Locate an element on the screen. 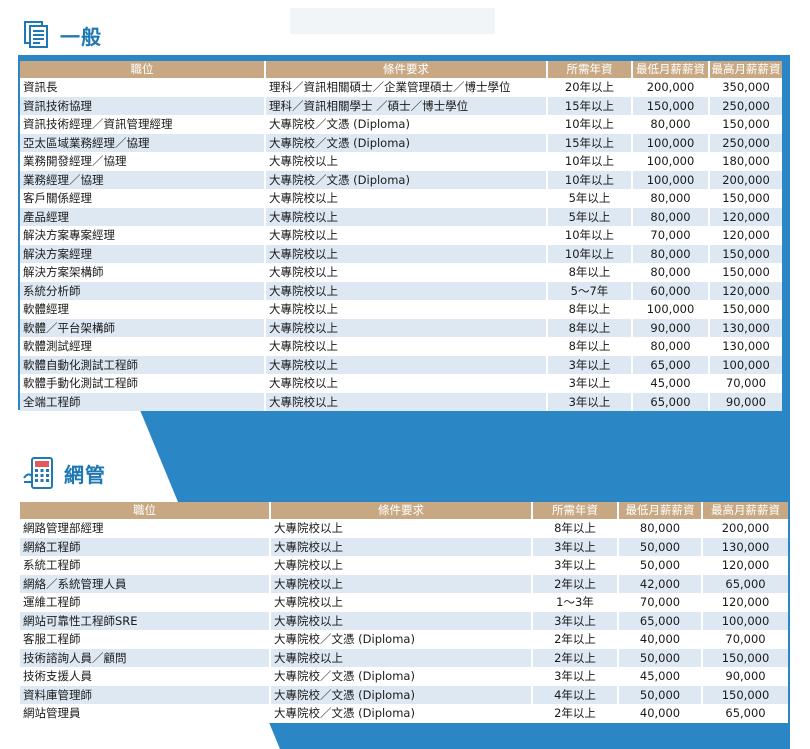 The width and height of the screenshot is (810, 749). document-list-icon is located at coordinates (36, 34).